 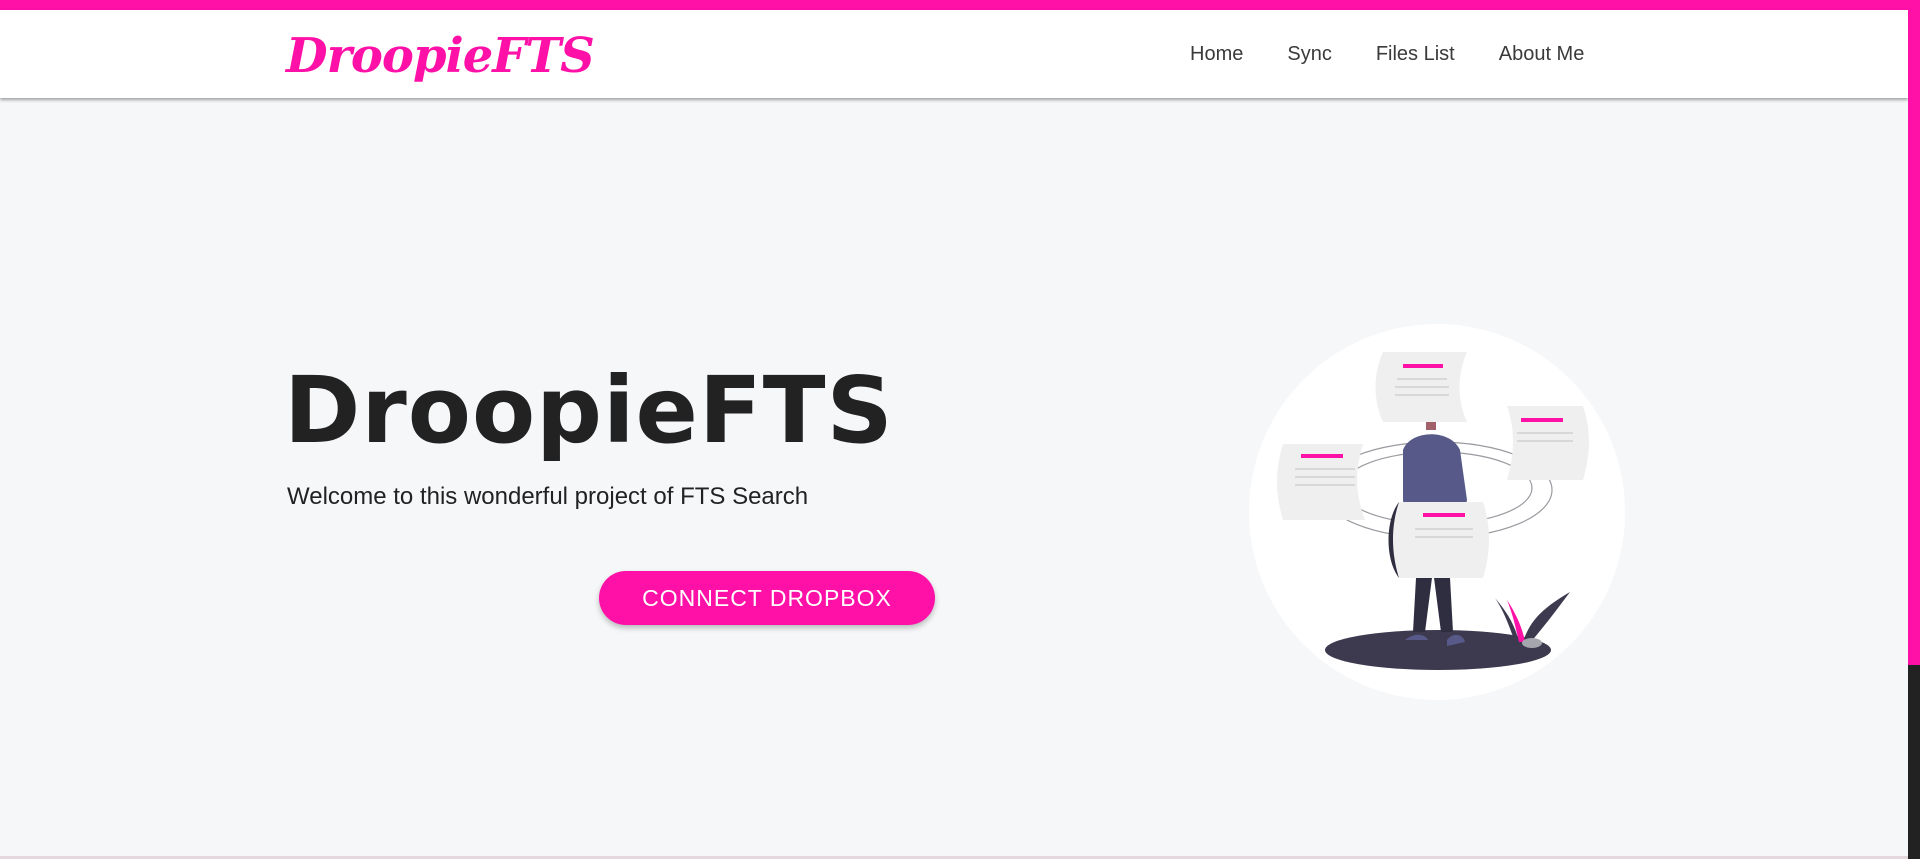 What do you see at coordinates (589, 410) in the screenshot?
I see `hero-title: DroopieFTS` at bounding box center [589, 410].